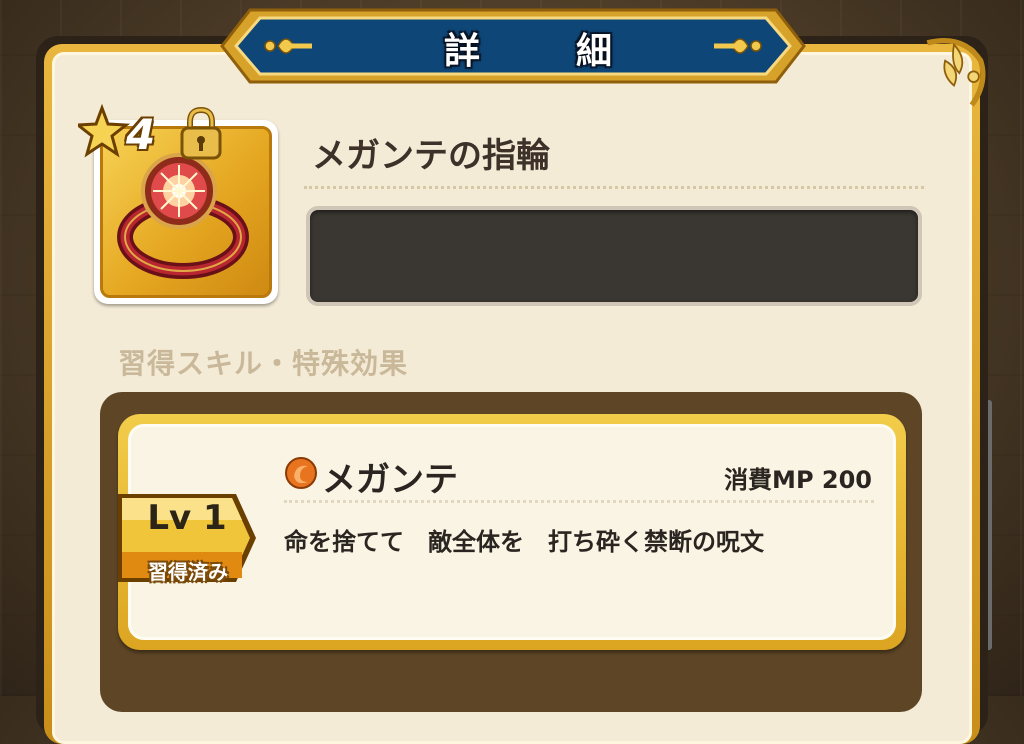 The height and width of the screenshot is (744, 1024). What do you see at coordinates (141, 134) in the screenshot?
I see `rarity-value: 4` at bounding box center [141, 134].